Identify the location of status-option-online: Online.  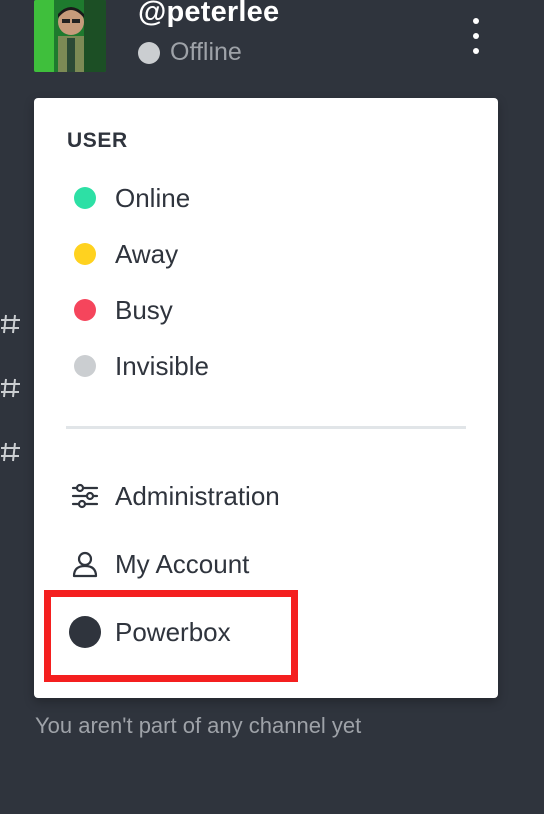
(128, 198).